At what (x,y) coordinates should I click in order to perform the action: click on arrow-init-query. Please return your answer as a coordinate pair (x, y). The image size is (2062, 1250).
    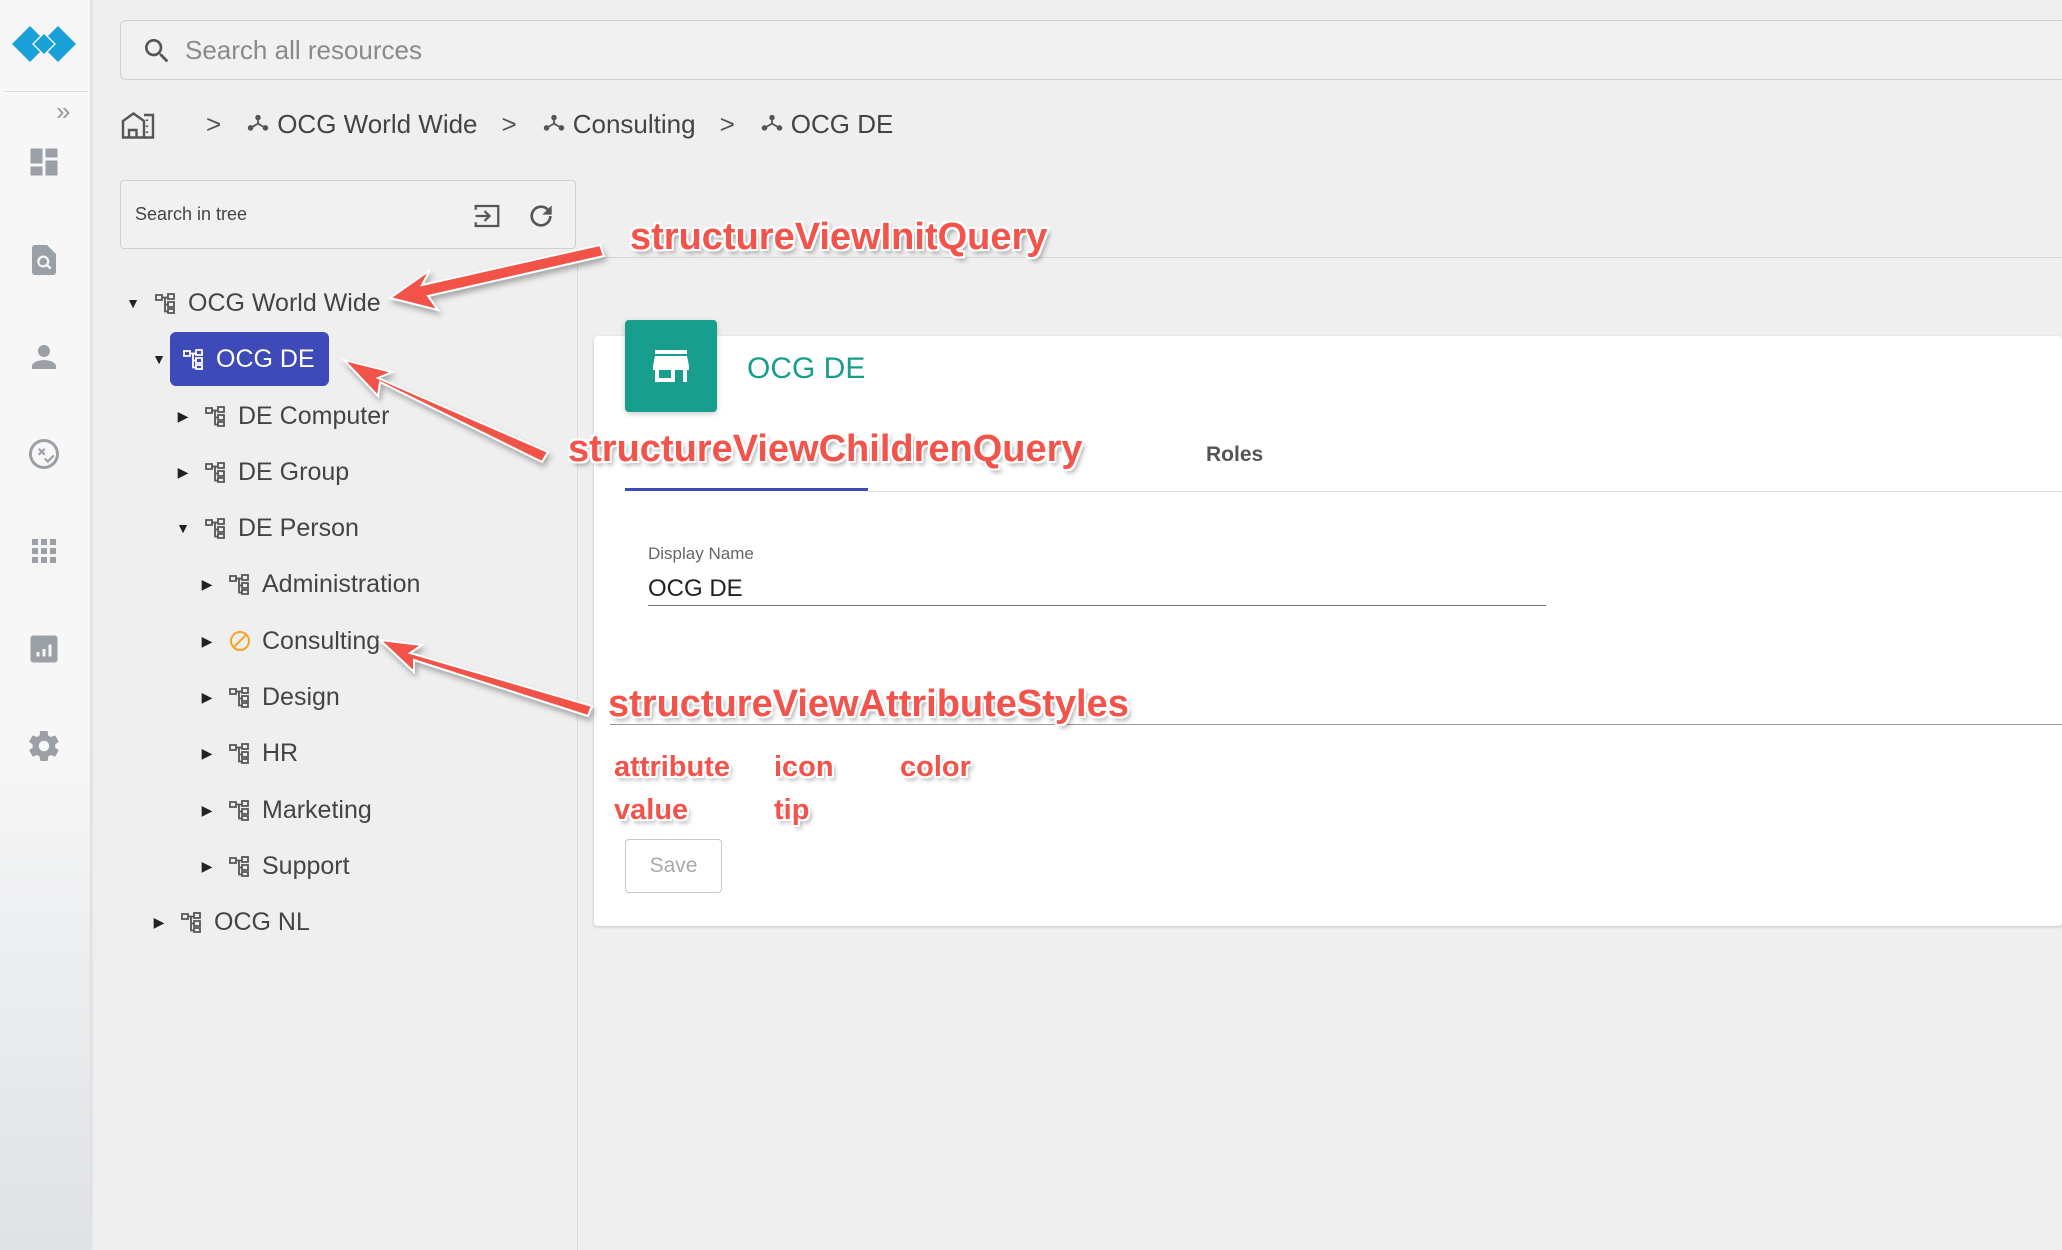
    Looking at the image, I should click on (496, 277).